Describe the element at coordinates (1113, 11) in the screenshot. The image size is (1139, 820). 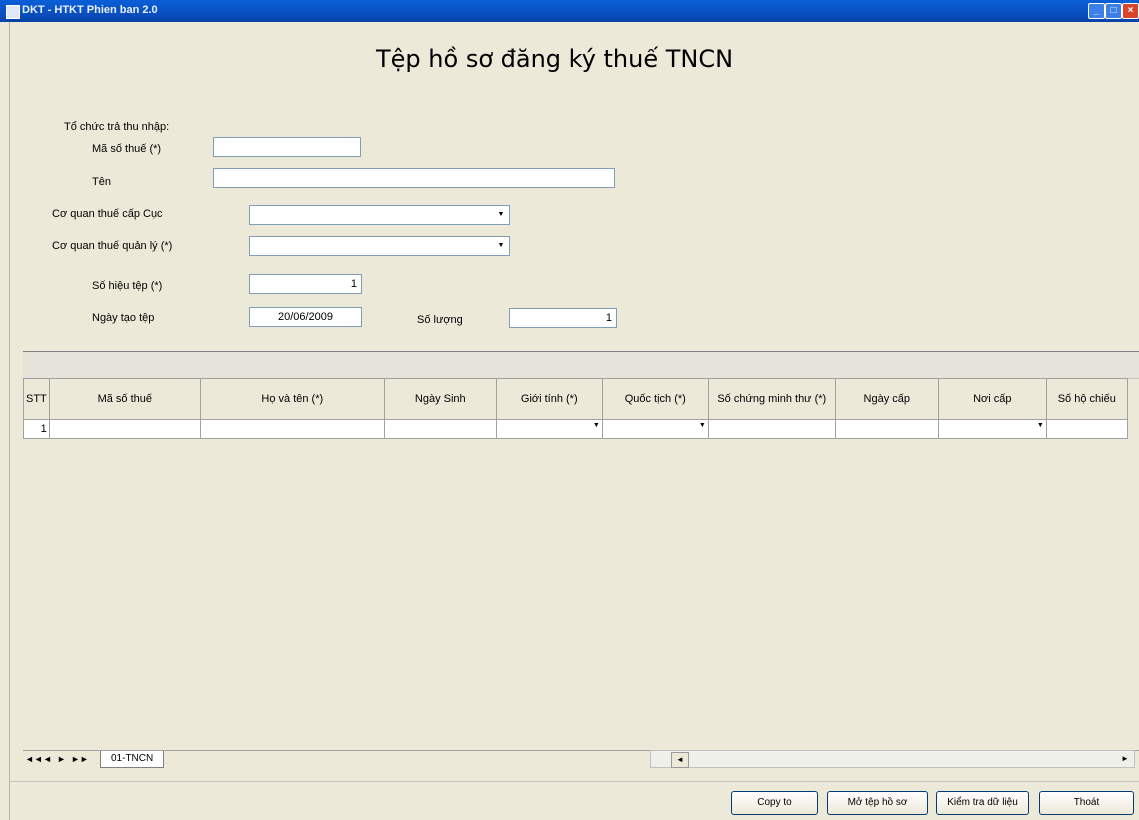
I see `maximize-button: □` at that location.